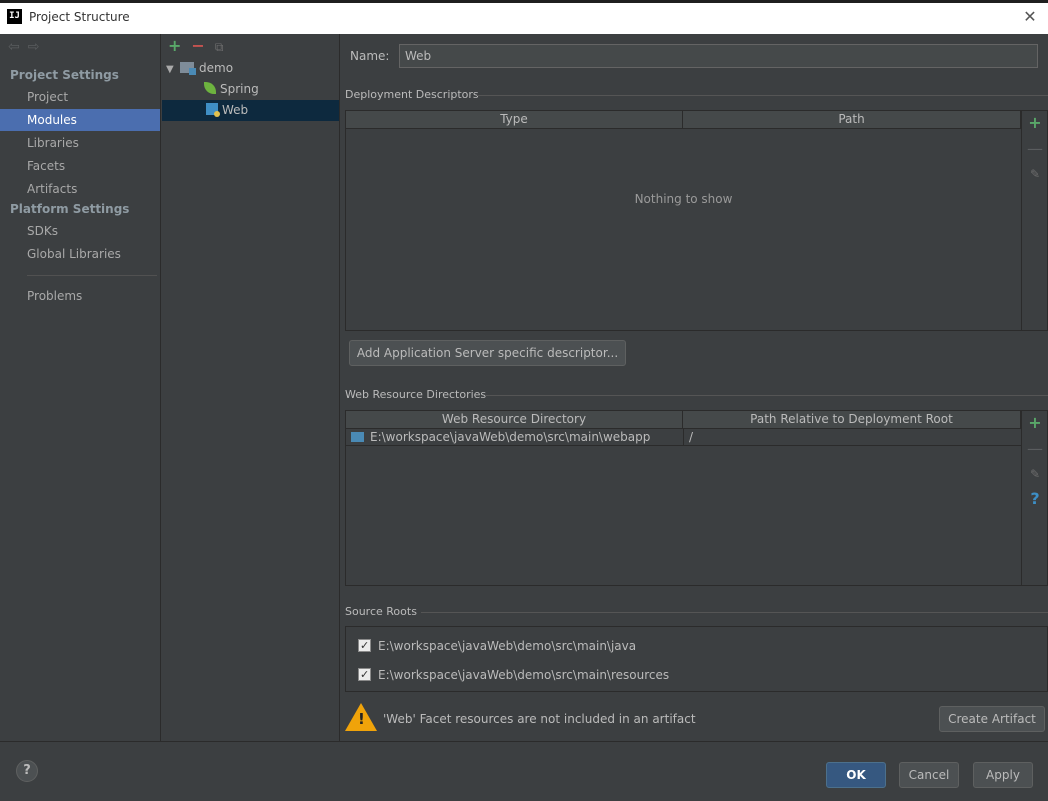 The image size is (1048, 801). I want to click on deployment-descriptors-title: Deployment Descriptors, so click(412, 94).